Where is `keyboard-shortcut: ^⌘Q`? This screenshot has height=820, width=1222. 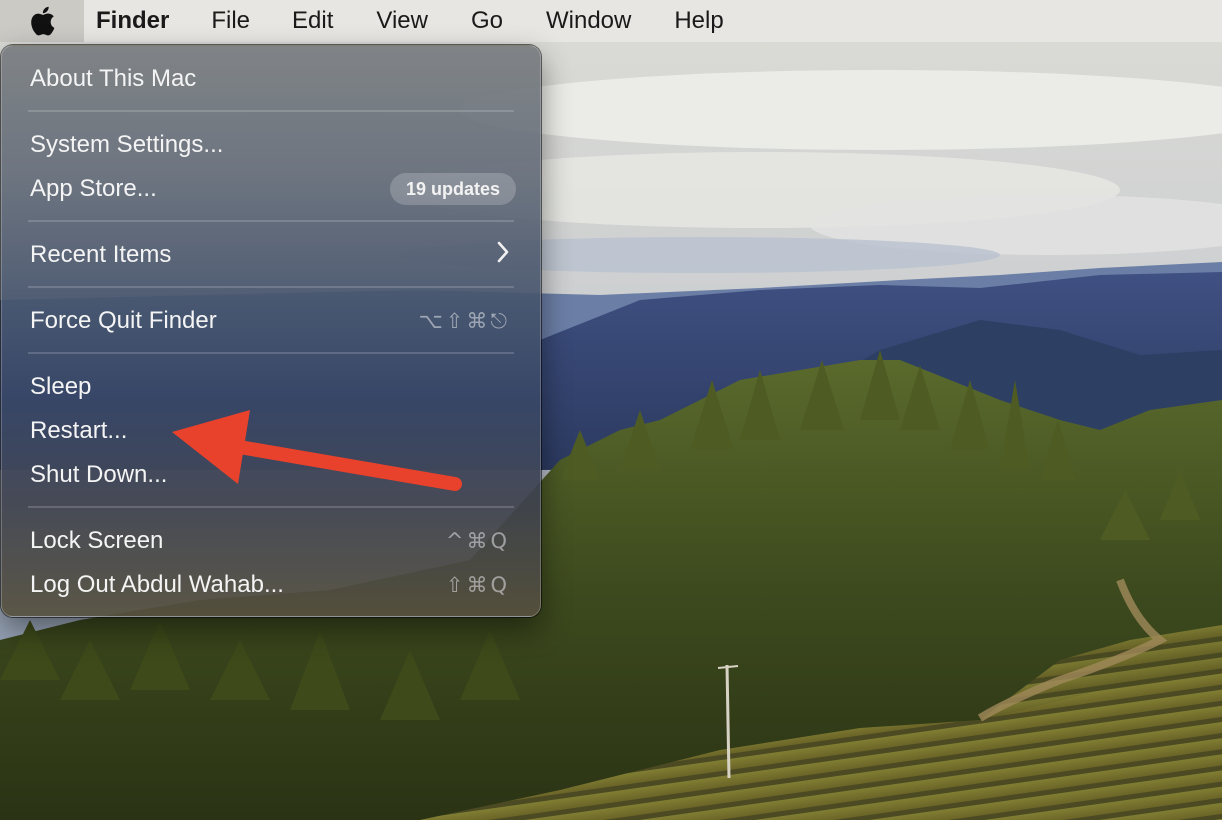
keyboard-shortcut: ^⌘Q is located at coordinates (477, 541).